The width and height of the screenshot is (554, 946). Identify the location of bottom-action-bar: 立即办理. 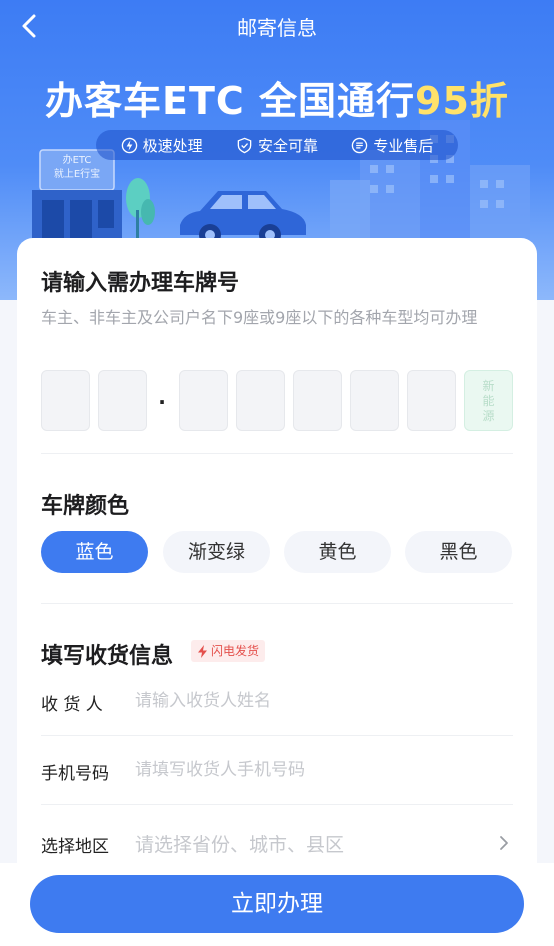
(277, 904).